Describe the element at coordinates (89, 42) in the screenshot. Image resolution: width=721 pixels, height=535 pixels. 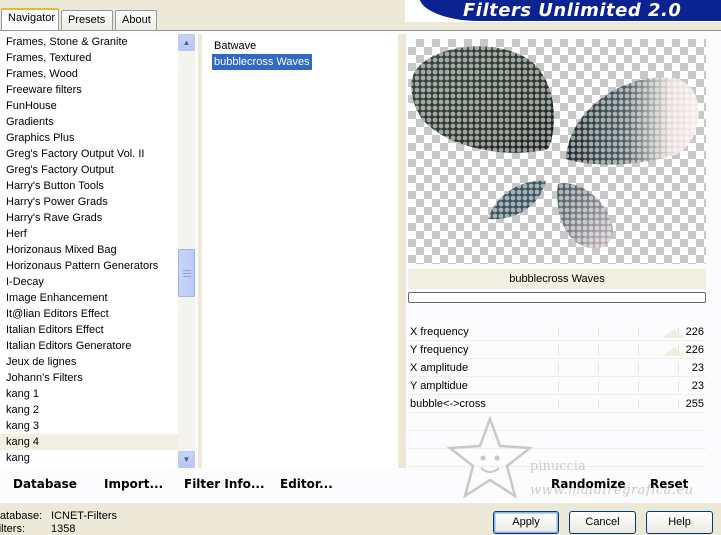
I see `category-item: Frames, Stone & Granite` at that location.